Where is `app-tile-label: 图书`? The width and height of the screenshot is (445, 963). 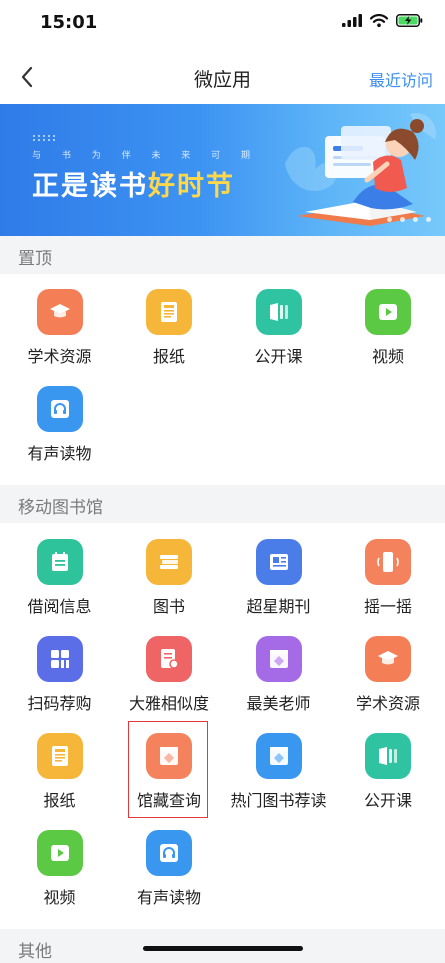
app-tile-label: 图书 is located at coordinates (168, 606).